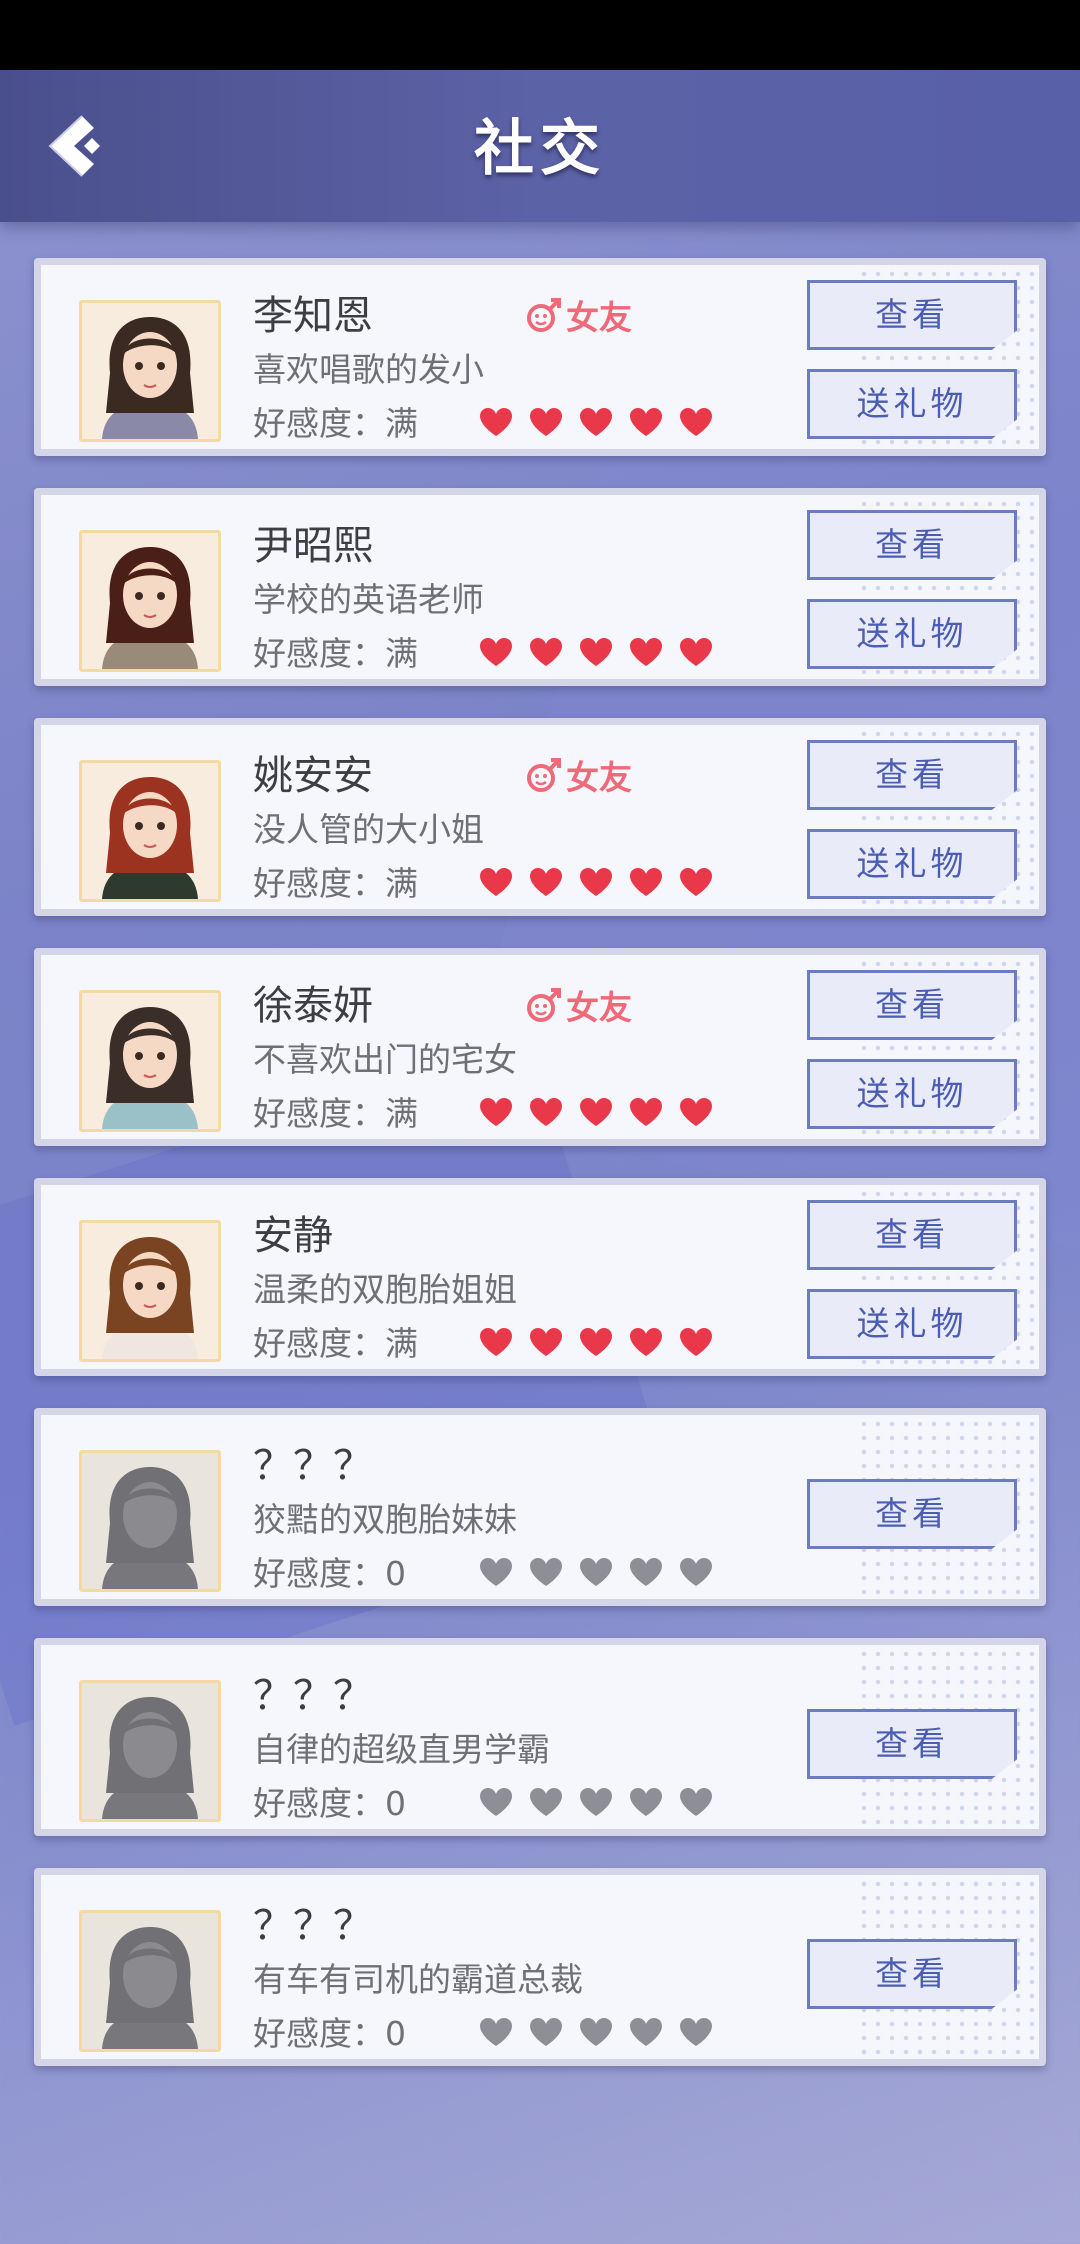 The width and height of the screenshot is (1080, 2244). I want to click on character-description: 喜欢唱歌的发小, so click(368, 369).